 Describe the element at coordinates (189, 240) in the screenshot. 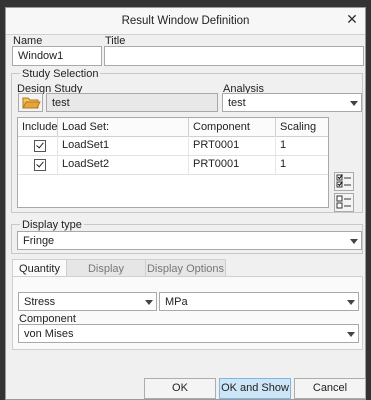

I see `display-type-select: Fringe` at that location.